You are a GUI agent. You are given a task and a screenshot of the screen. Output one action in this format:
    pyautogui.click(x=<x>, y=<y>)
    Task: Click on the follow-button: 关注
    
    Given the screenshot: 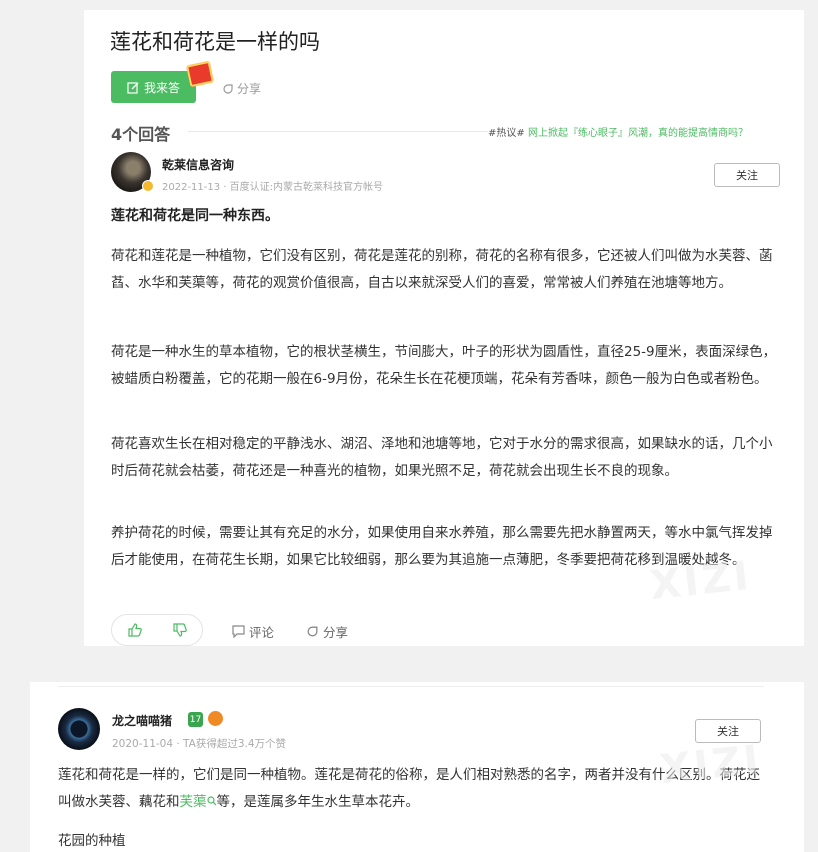 What is the action you would take?
    pyautogui.click(x=747, y=175)
    